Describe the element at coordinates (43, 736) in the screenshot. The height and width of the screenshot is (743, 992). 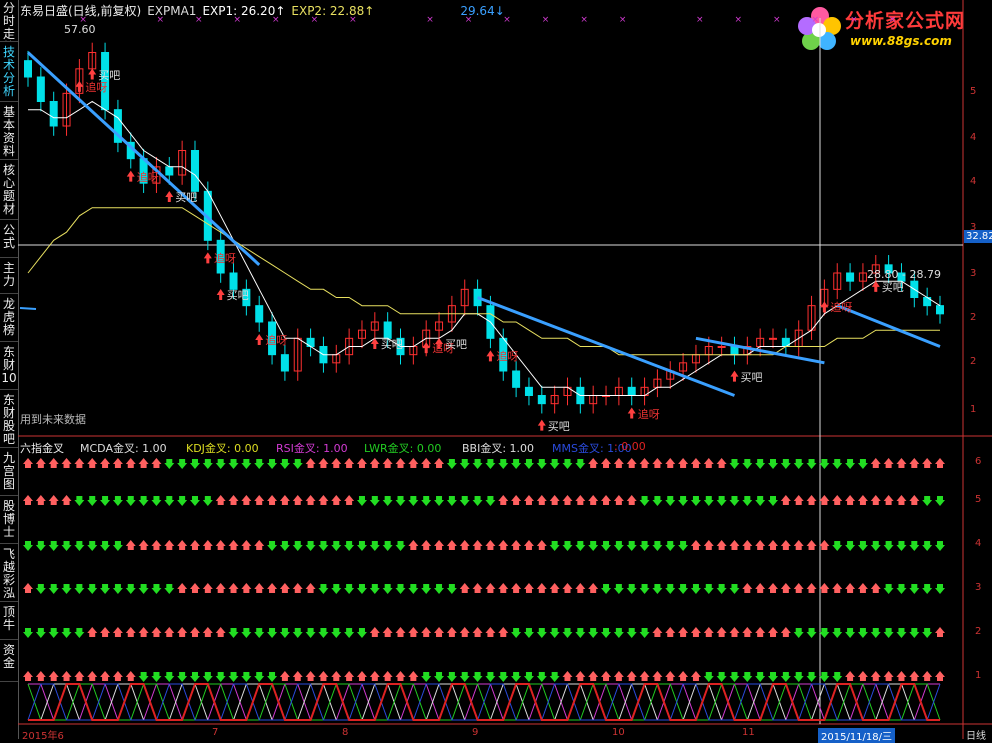
I see `date-tick: 2015年6` at that location.